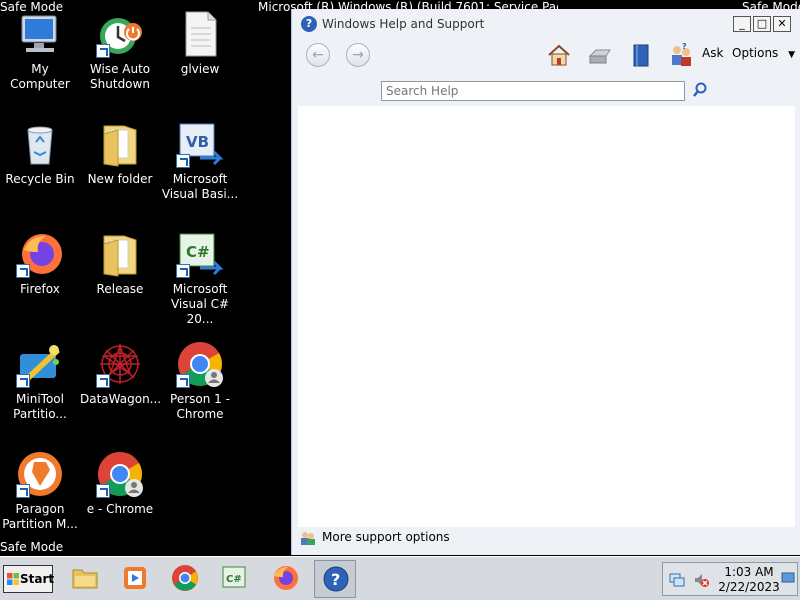  What do you see at coordinates (120, 289) in the screenshot?
I see `desktop-icon-label: Release` at bounding box center [120, 289].